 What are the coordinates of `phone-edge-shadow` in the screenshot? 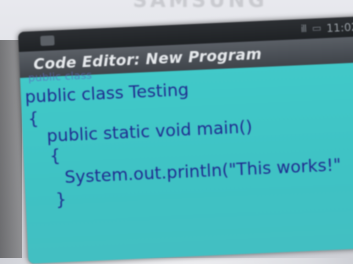 It's located at (11, 149).